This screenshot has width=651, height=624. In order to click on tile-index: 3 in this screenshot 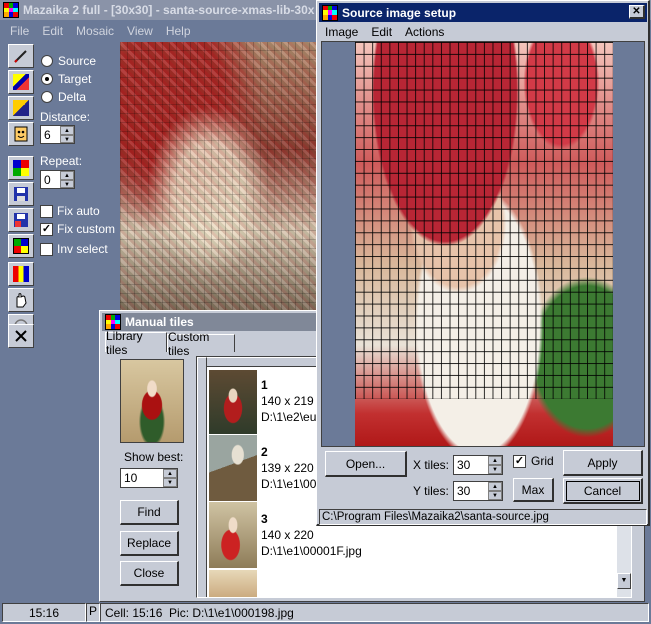, I will do `click(264, 519)`.